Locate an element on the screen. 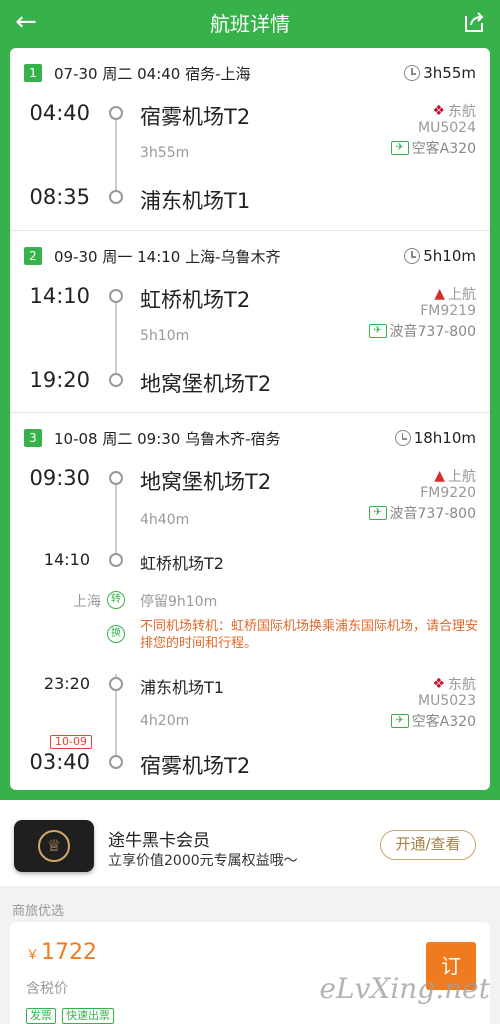  flight-duration: 4h20m is located at coordinates (165, 721).